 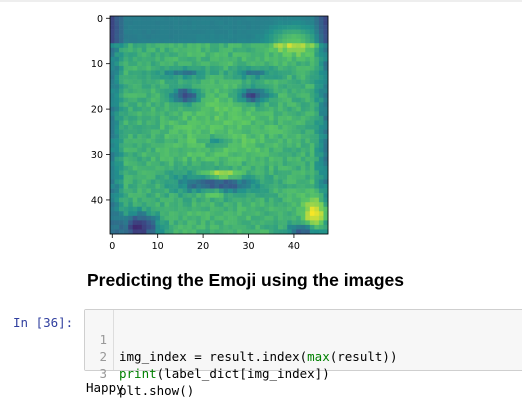 I want to click on x-tick-label: 40, so click(x=294, y=246).